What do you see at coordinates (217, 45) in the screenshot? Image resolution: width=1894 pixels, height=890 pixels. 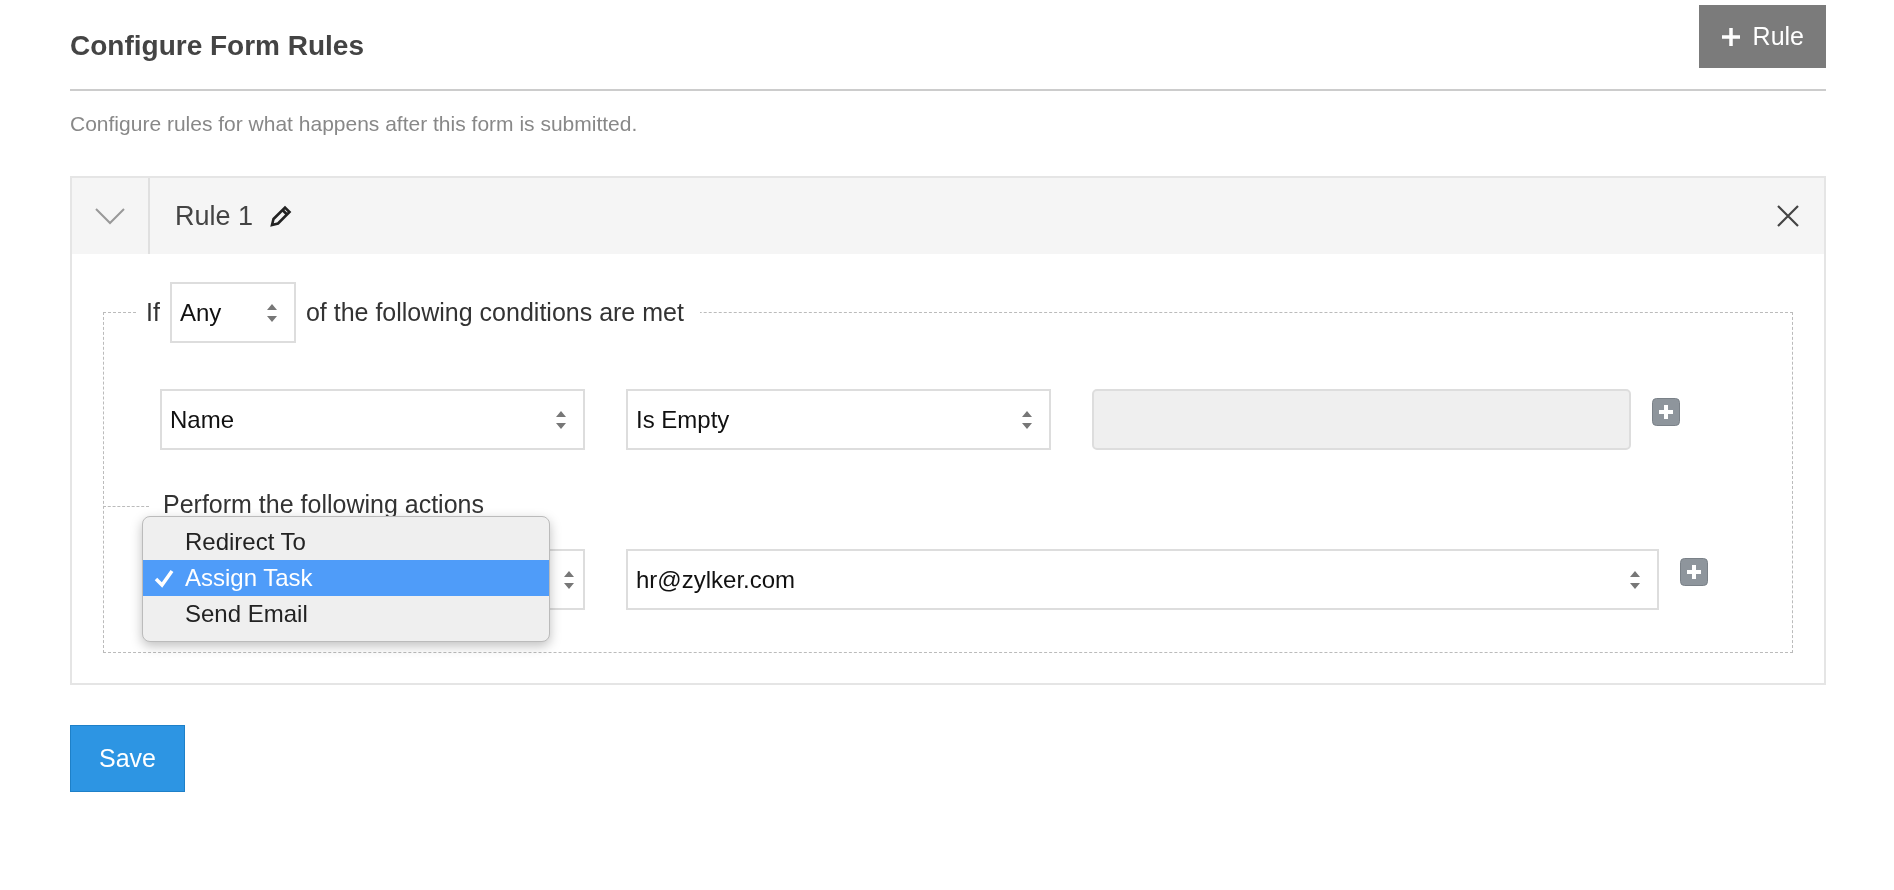 I see `page-title: Configure Form Rules` at bounding box center [217, 45].